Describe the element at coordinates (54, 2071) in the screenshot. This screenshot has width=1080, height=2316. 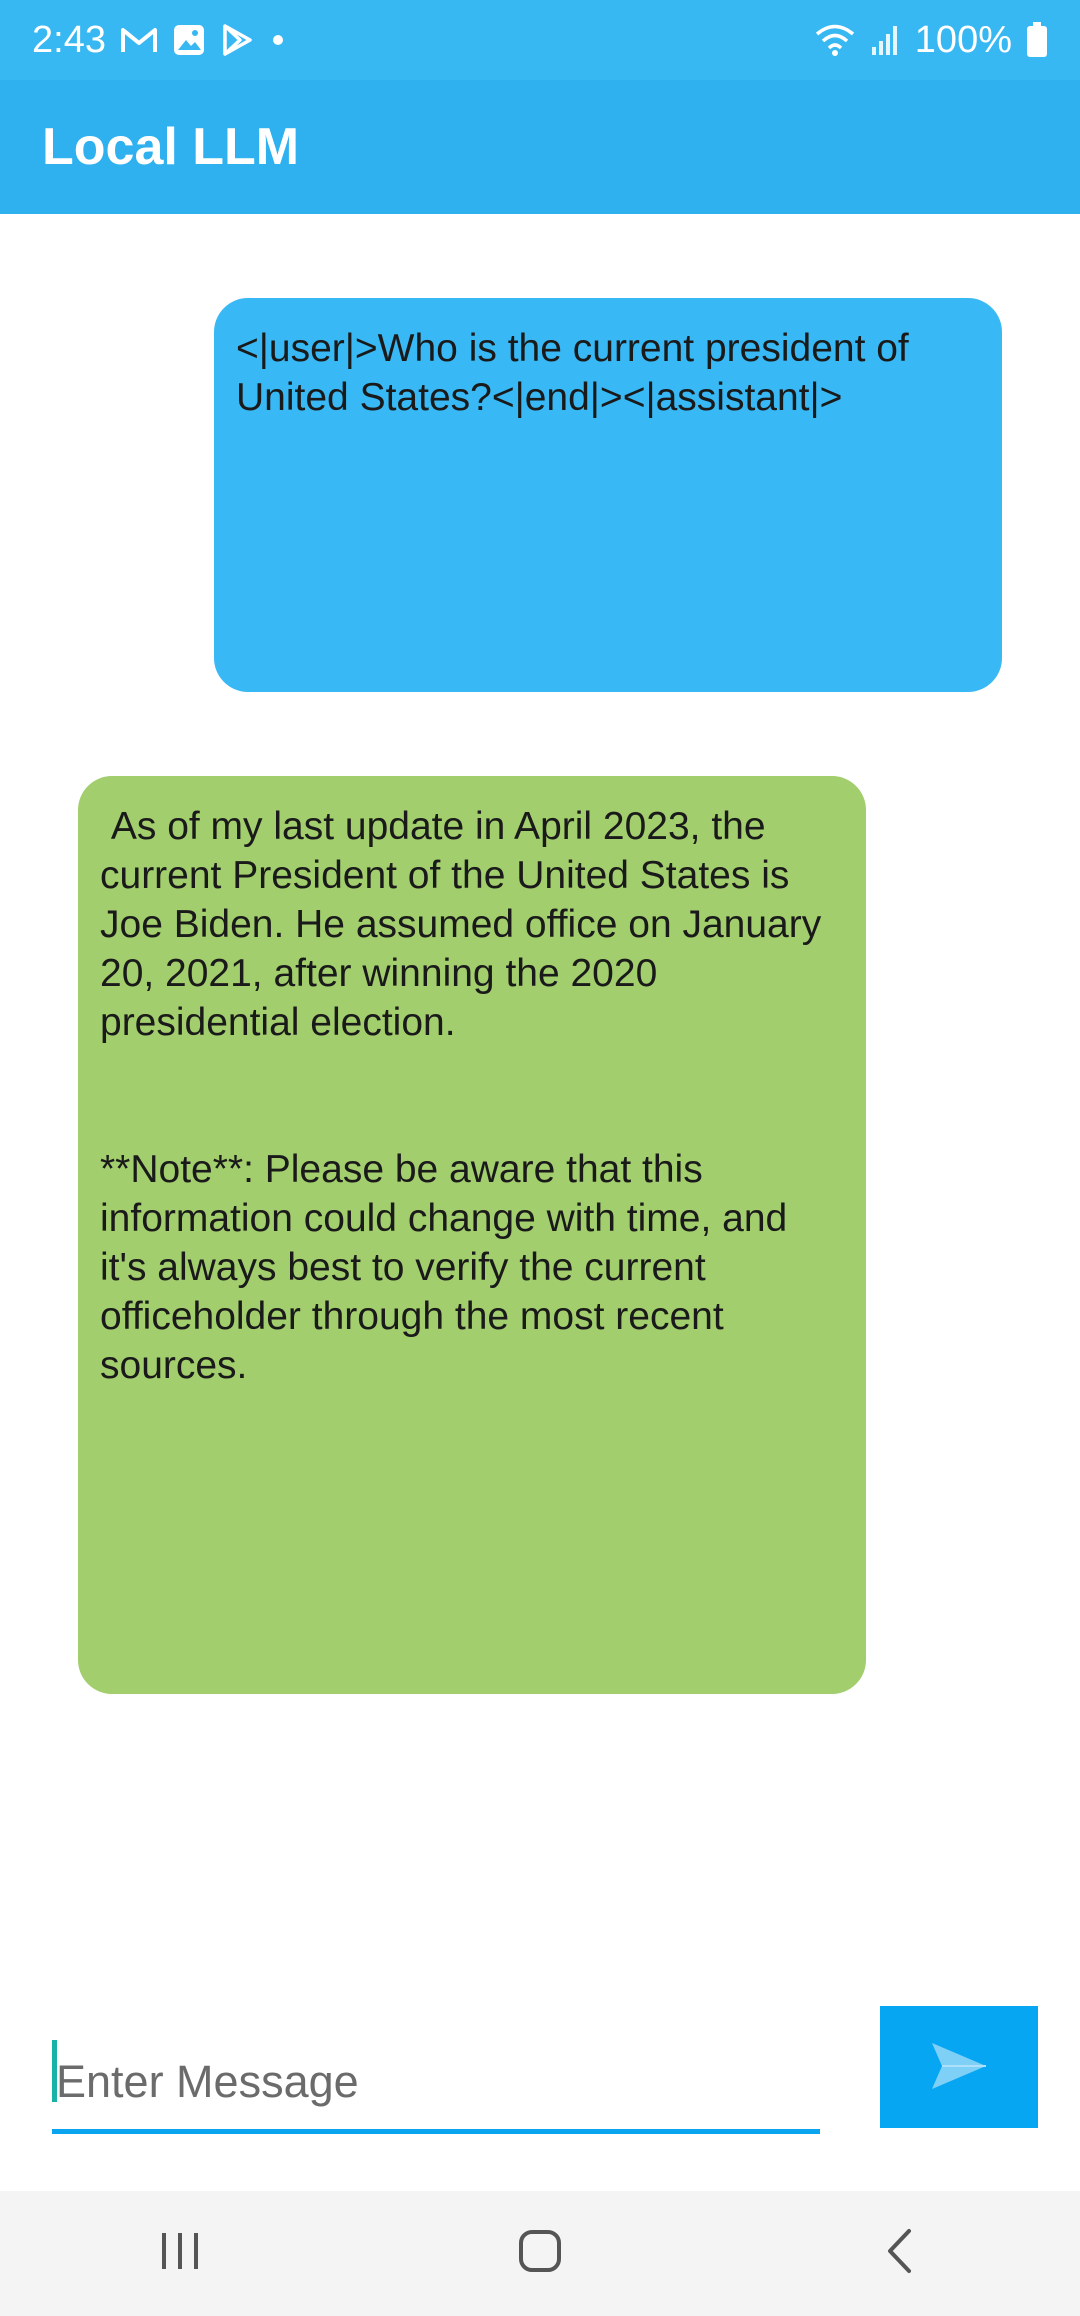
I see `text-cursor` at that location.